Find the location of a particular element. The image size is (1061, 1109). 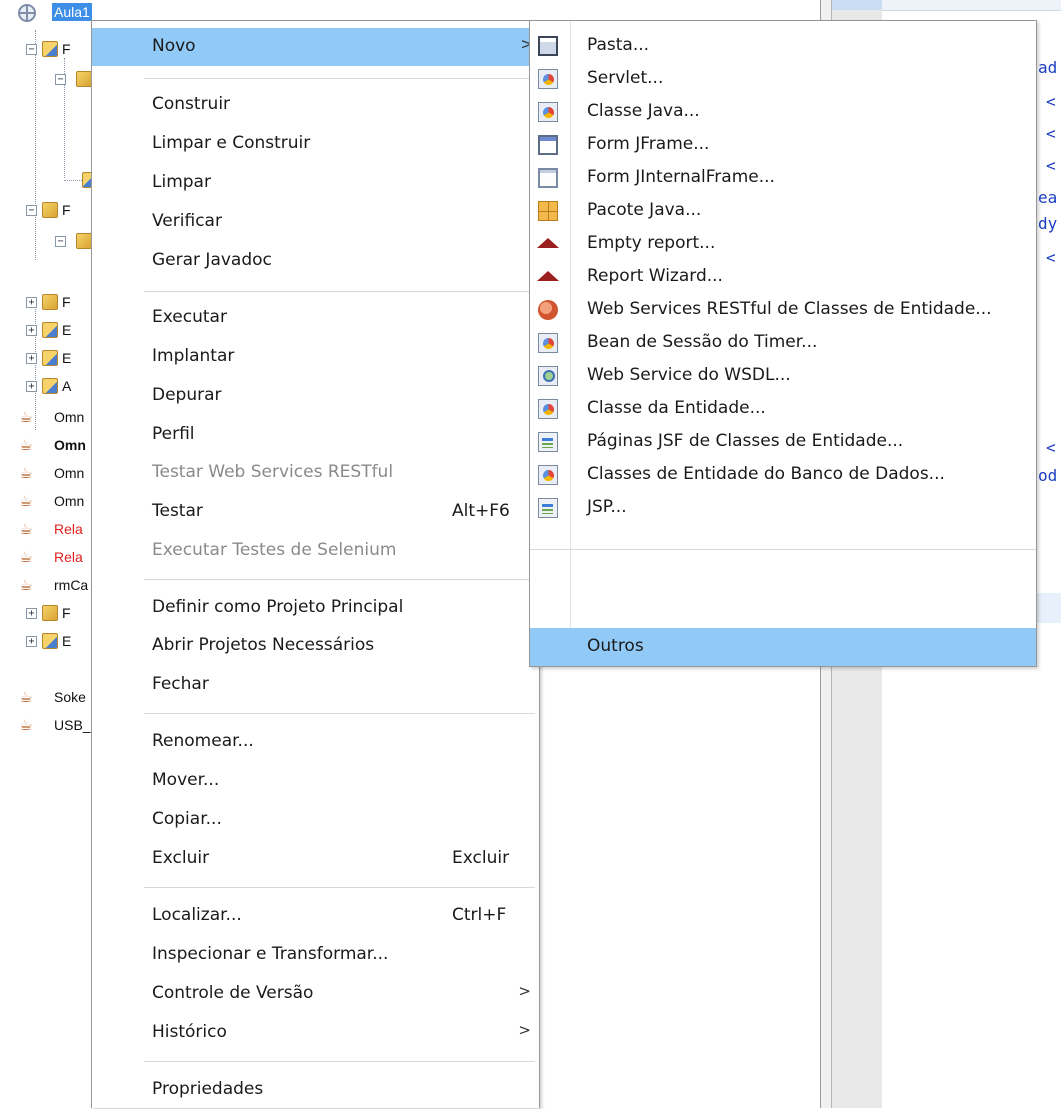

tree-row-project: ☕ rmCa is located at coordinates (46, 586).